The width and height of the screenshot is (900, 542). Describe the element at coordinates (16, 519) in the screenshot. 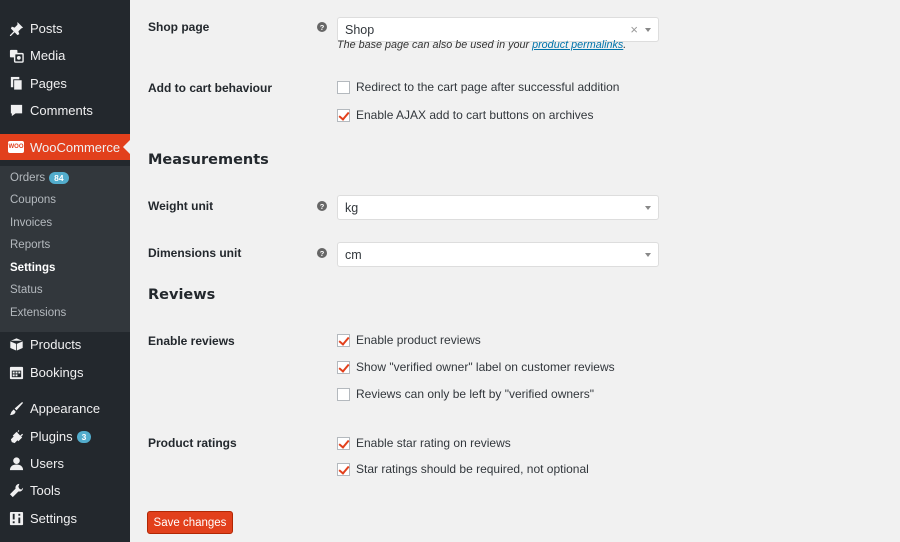

I see `settings-icon` at that location.